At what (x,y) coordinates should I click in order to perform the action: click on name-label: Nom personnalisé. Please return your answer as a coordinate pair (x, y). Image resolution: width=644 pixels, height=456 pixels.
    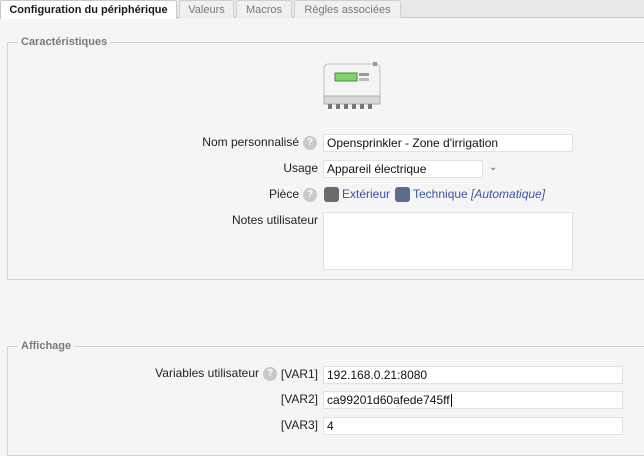
    Looking at the image, I should click on (250, 142).